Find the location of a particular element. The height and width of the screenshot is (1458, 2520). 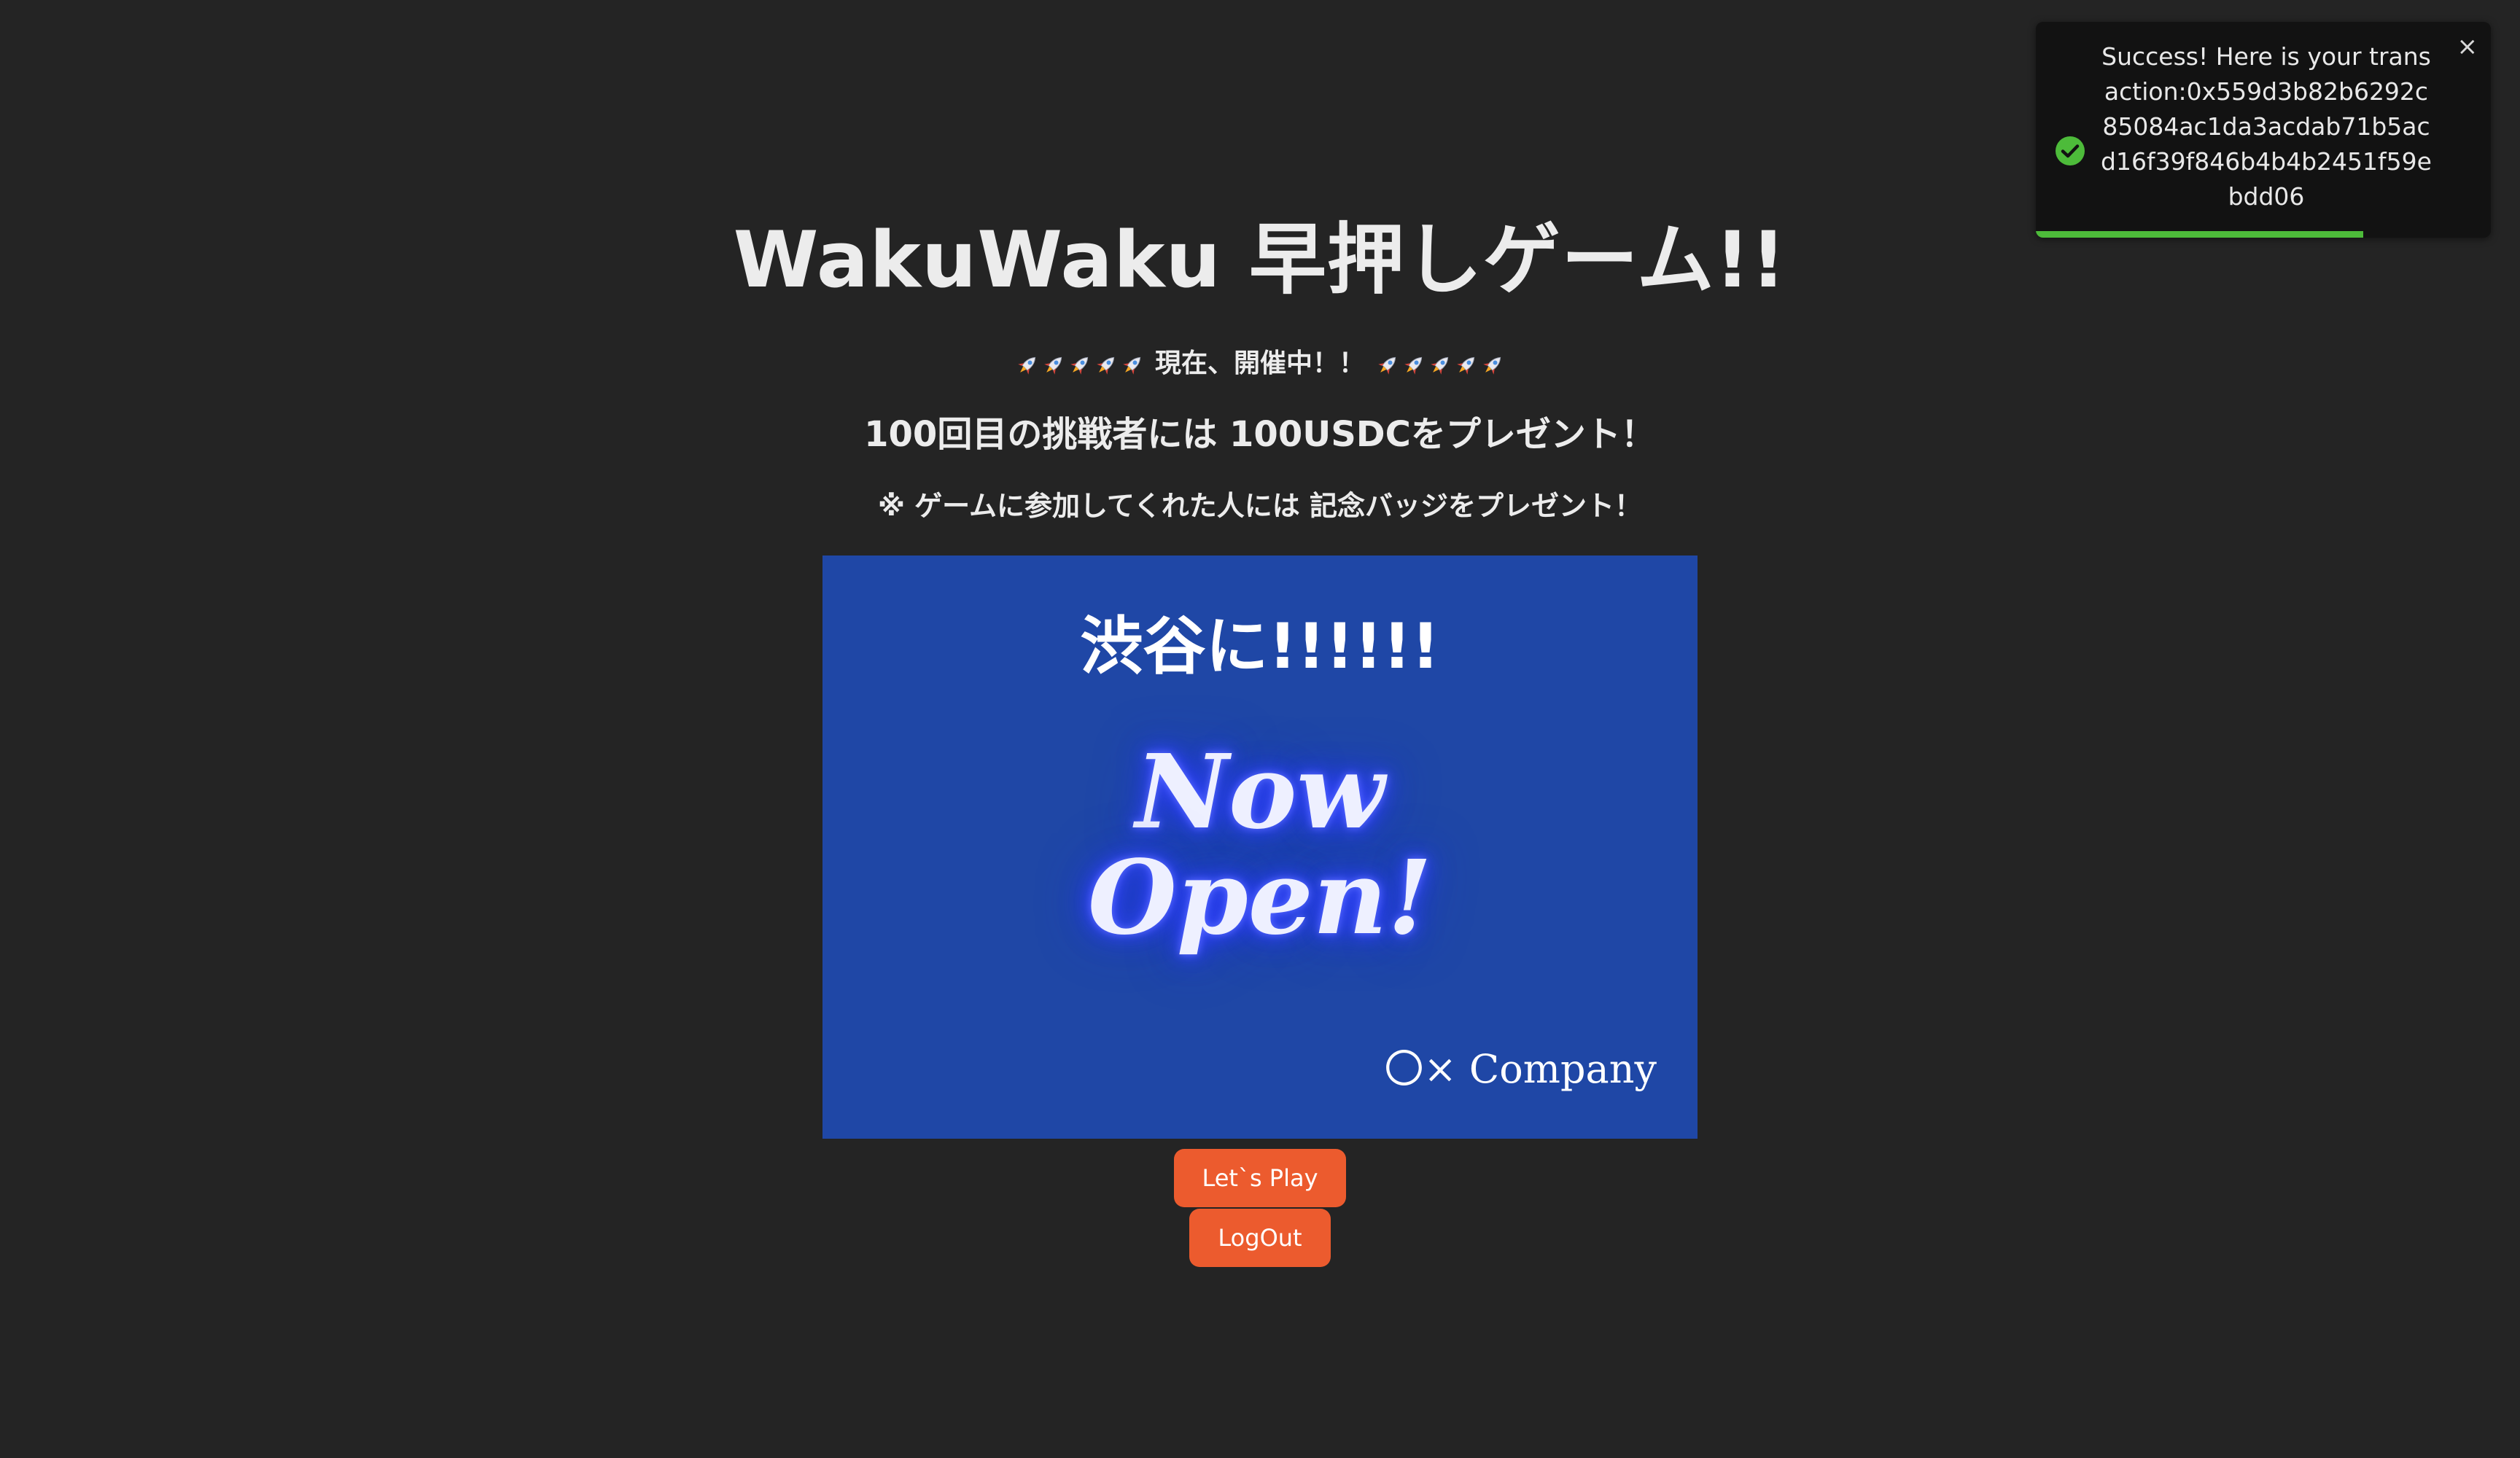

rockets-left is located at coordinates (1080, 363).